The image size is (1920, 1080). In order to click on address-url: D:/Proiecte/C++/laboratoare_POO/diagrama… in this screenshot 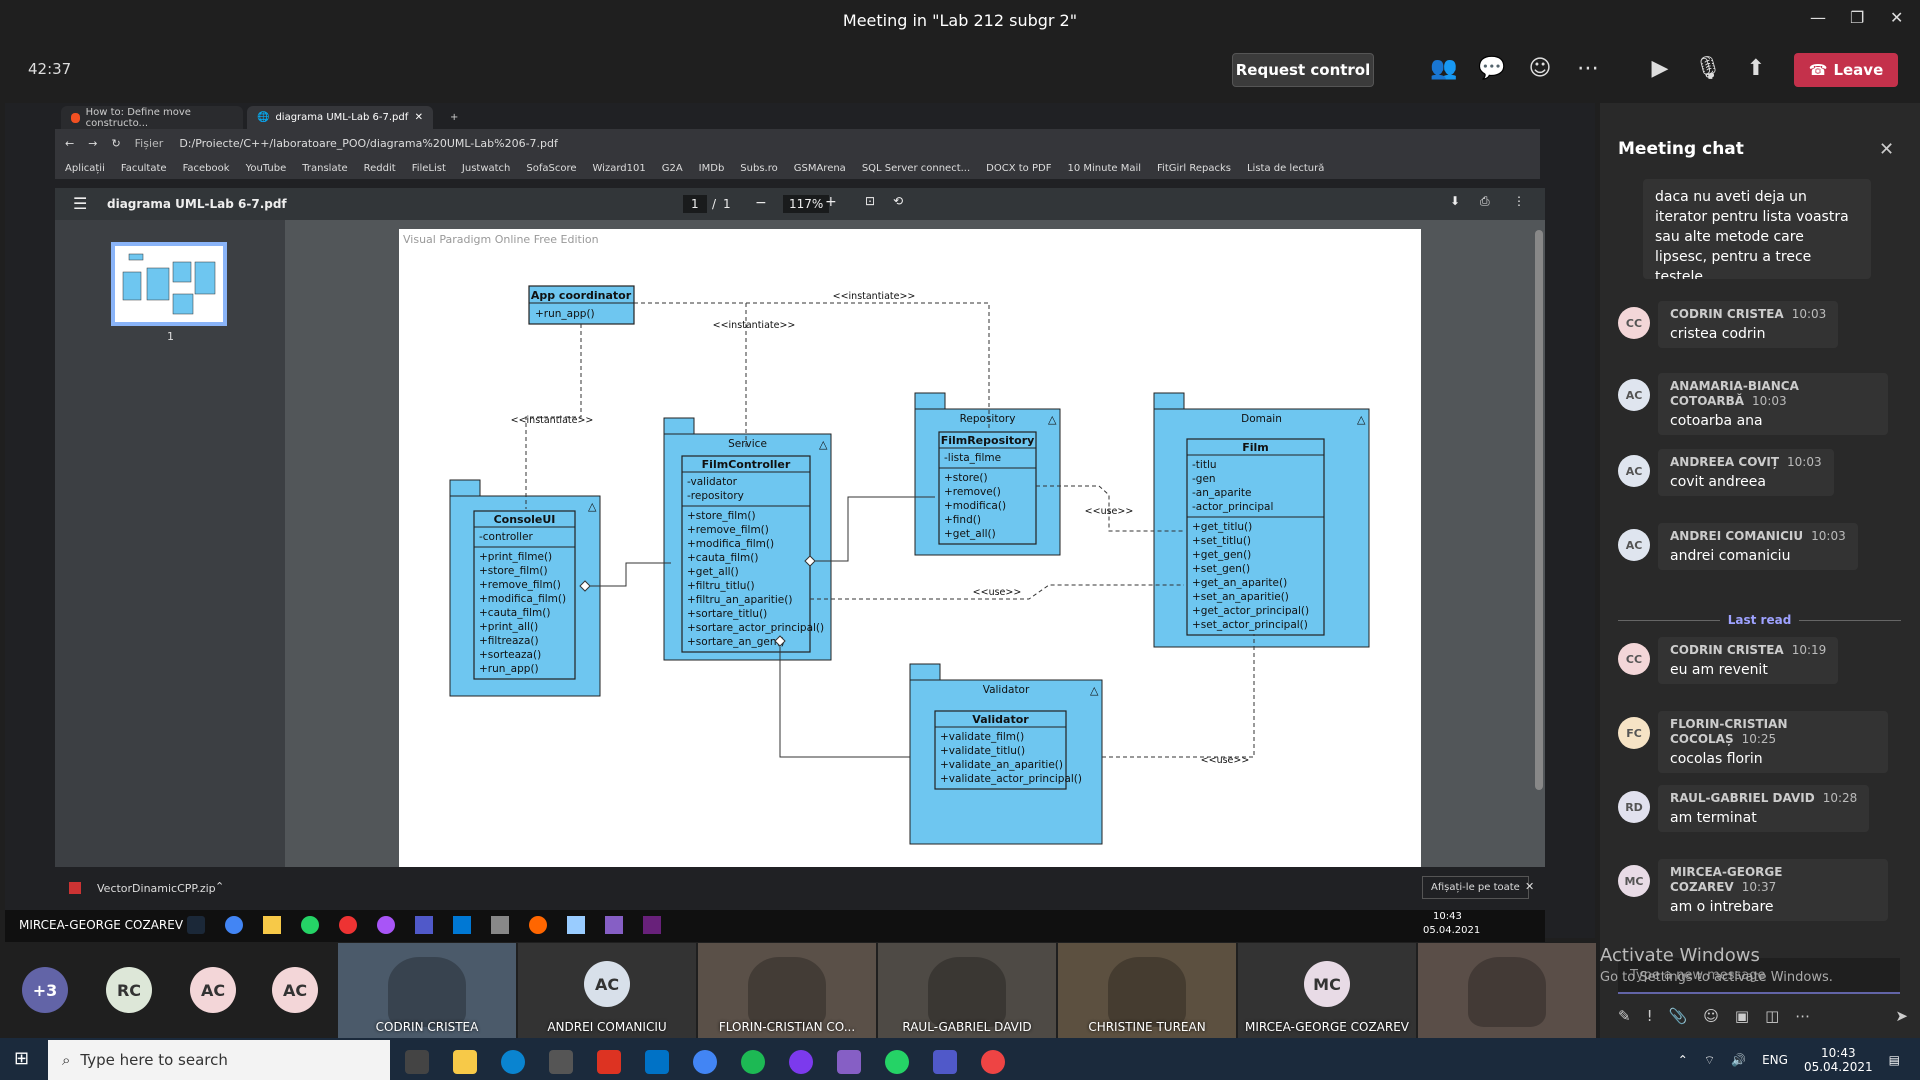, I will do `click(368, 143)`.